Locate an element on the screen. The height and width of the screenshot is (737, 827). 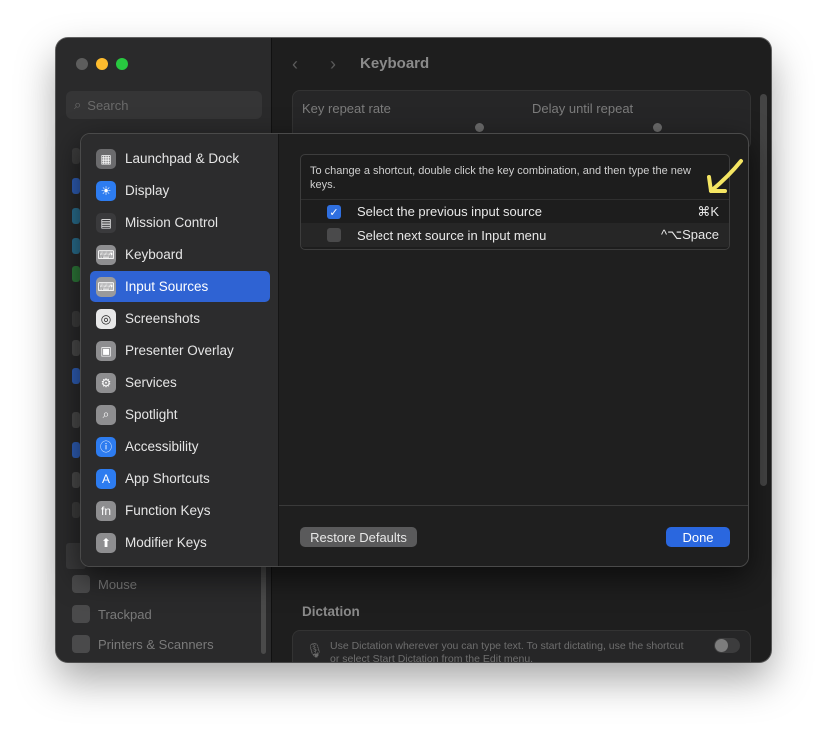
trackpad-icon is located at coordinates (81, 614).